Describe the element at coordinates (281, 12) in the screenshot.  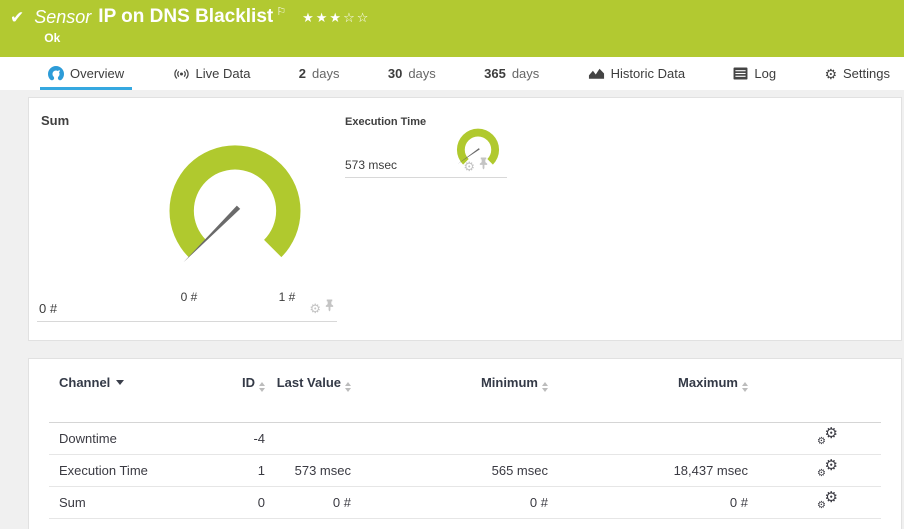
I see `flag-icon: ⚐` at that location.